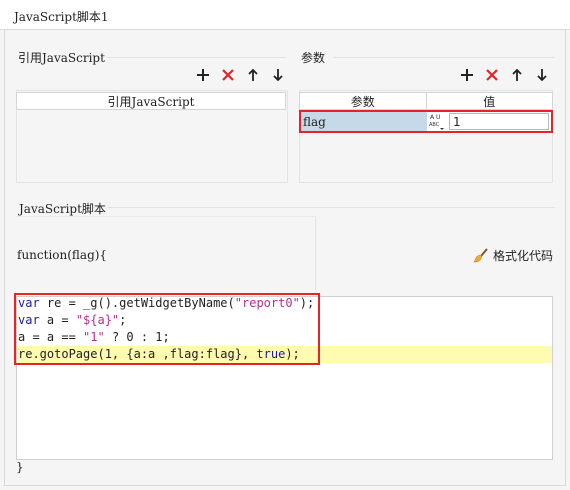  I want to click on brush-icon, so click(480, 254).